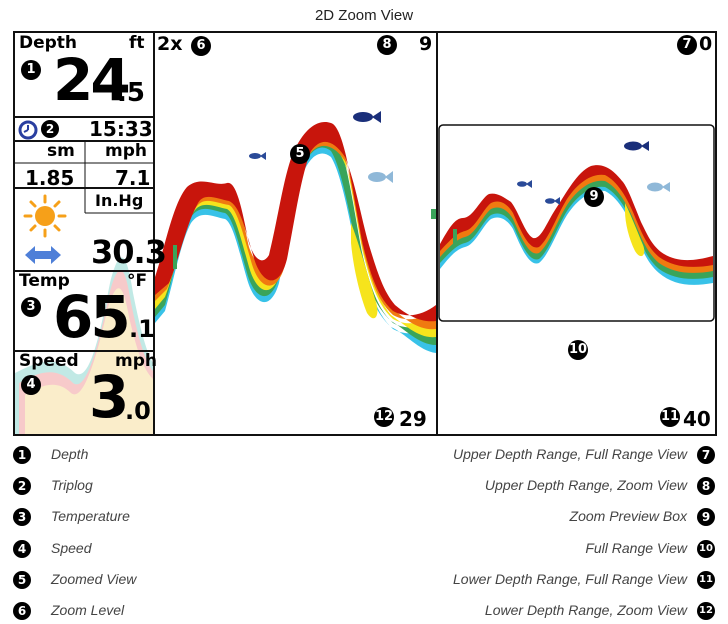 The image size is (728, 624). Describe the element at coordinates (706, 611) in the screenshot. I see `legend-number: 12` at that location.